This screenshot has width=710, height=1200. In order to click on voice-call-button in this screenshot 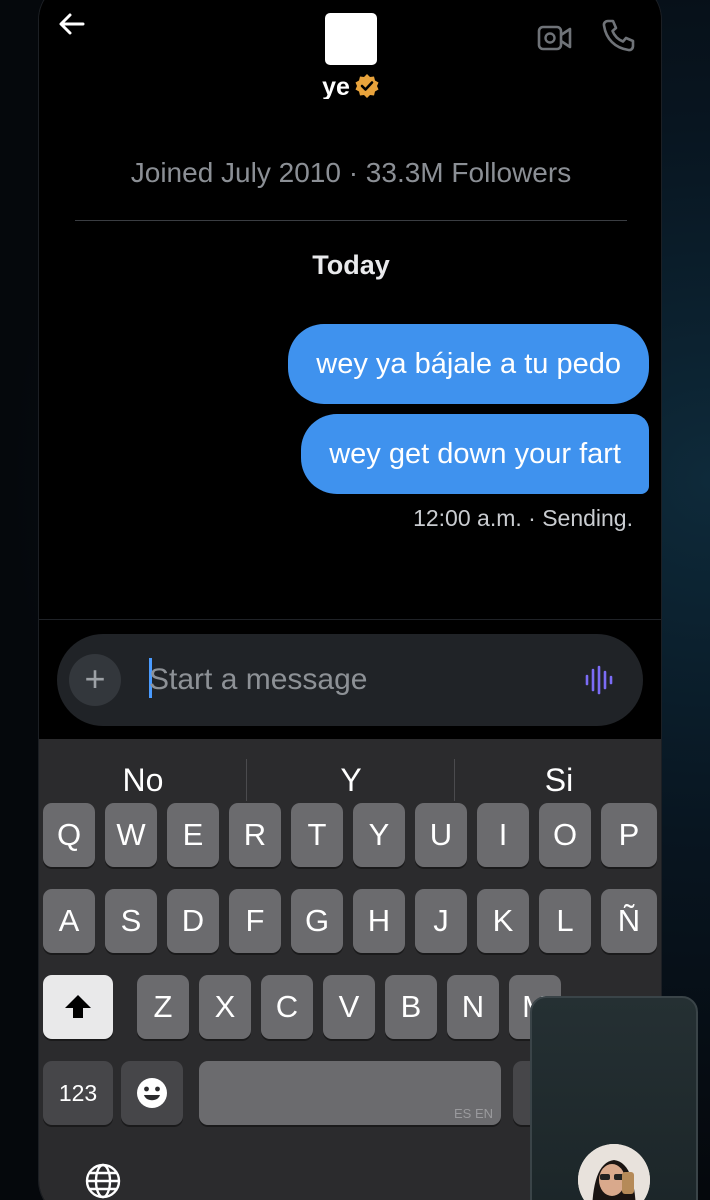, I will do `click(618, 36)`.